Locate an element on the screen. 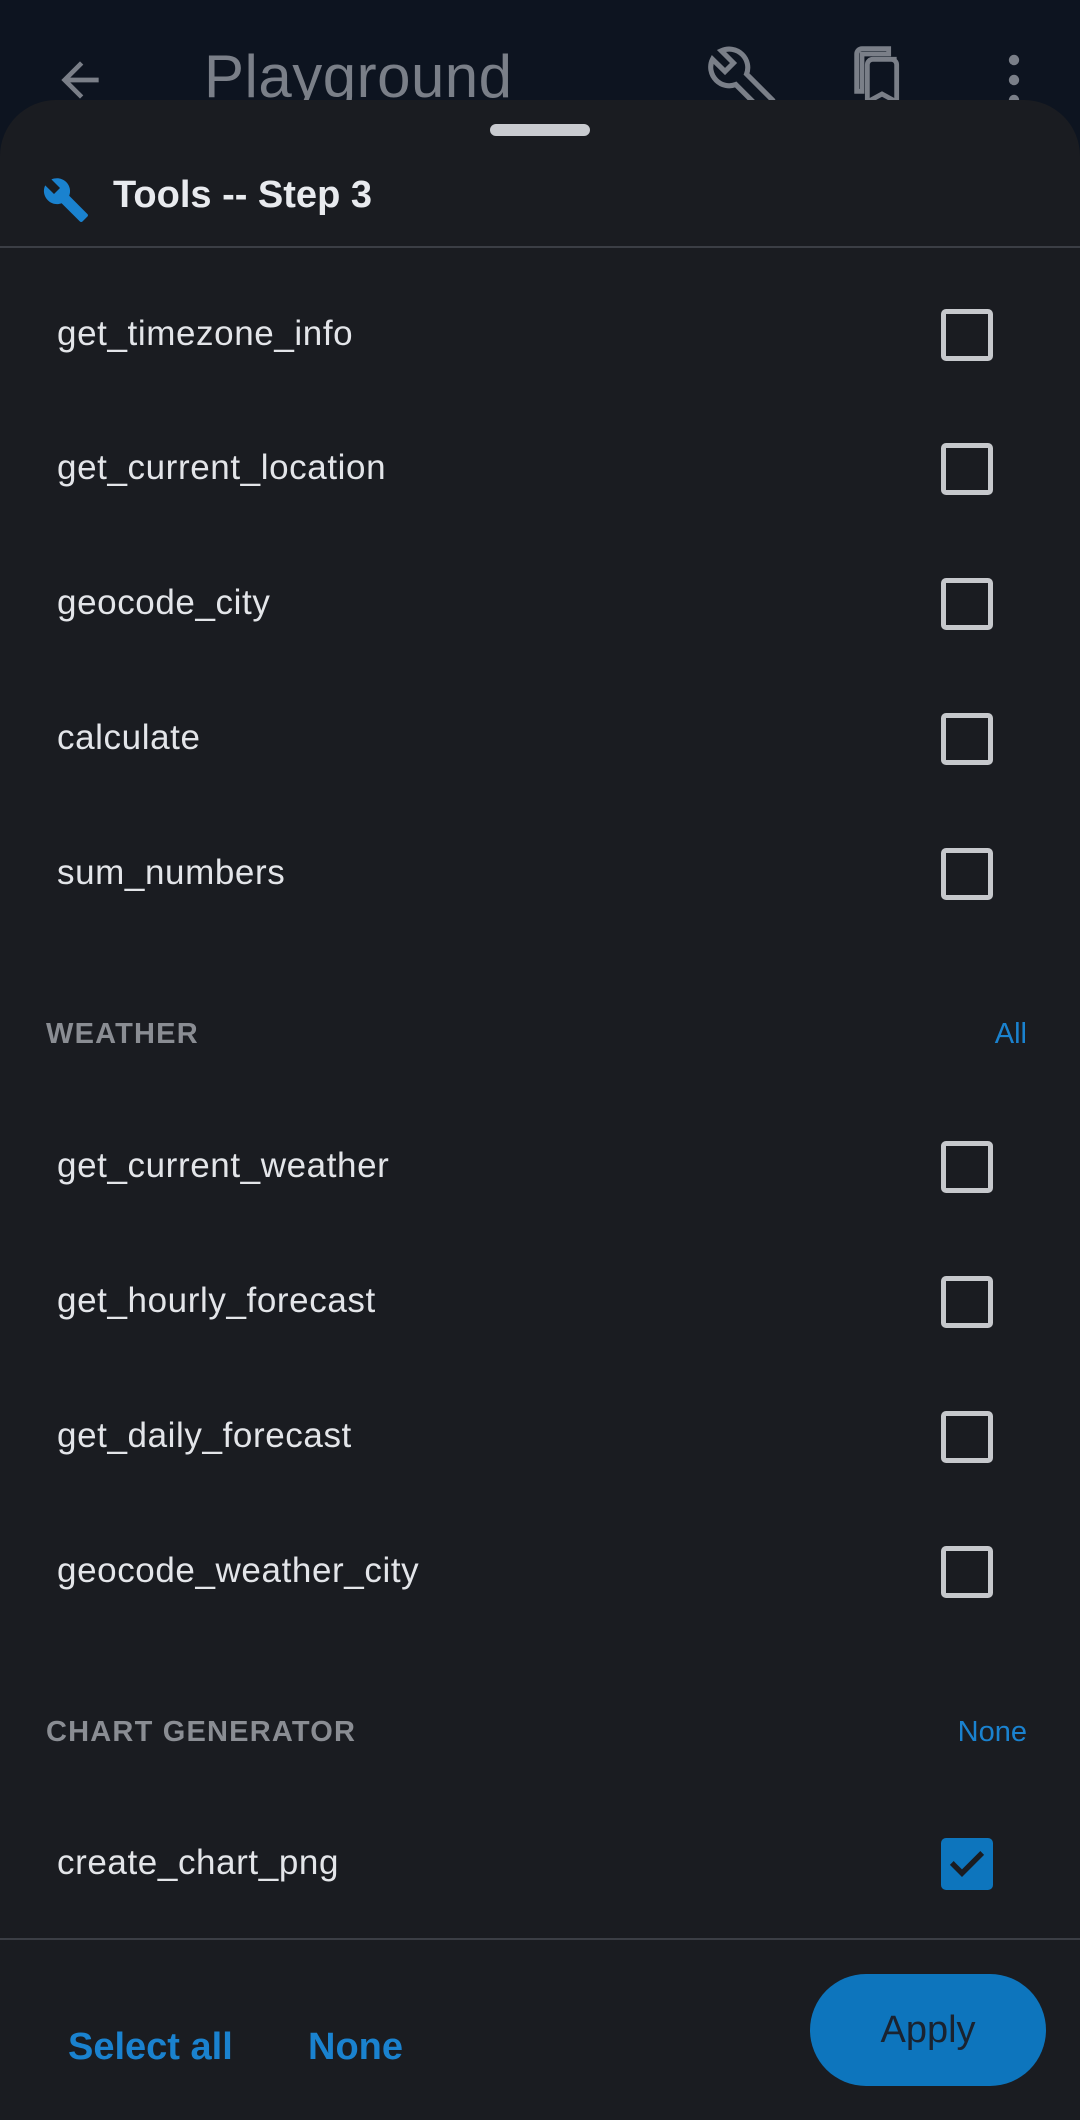  tool-row: get_hourly_forecast is located at coordinates (540, 1302).